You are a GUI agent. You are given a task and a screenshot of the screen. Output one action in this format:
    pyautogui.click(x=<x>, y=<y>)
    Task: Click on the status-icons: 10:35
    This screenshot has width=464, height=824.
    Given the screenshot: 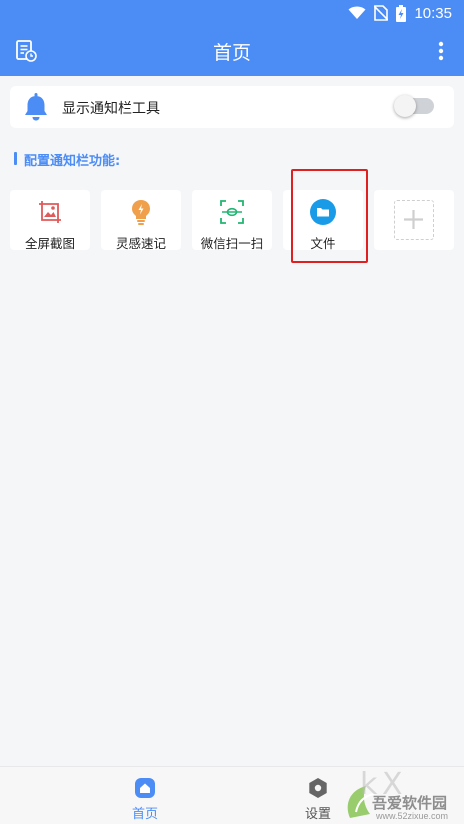 What is the action you would take?
    pyautogui.click(x=400, y=13)
    